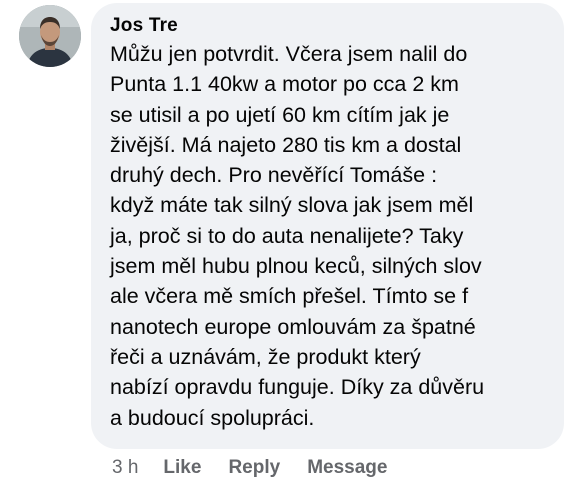 This screenshot has width=582, height=493. What do you see at coordinates (347, 468) in the screenshot?
I see `message-button: Message` at bounding box center [347, 468].